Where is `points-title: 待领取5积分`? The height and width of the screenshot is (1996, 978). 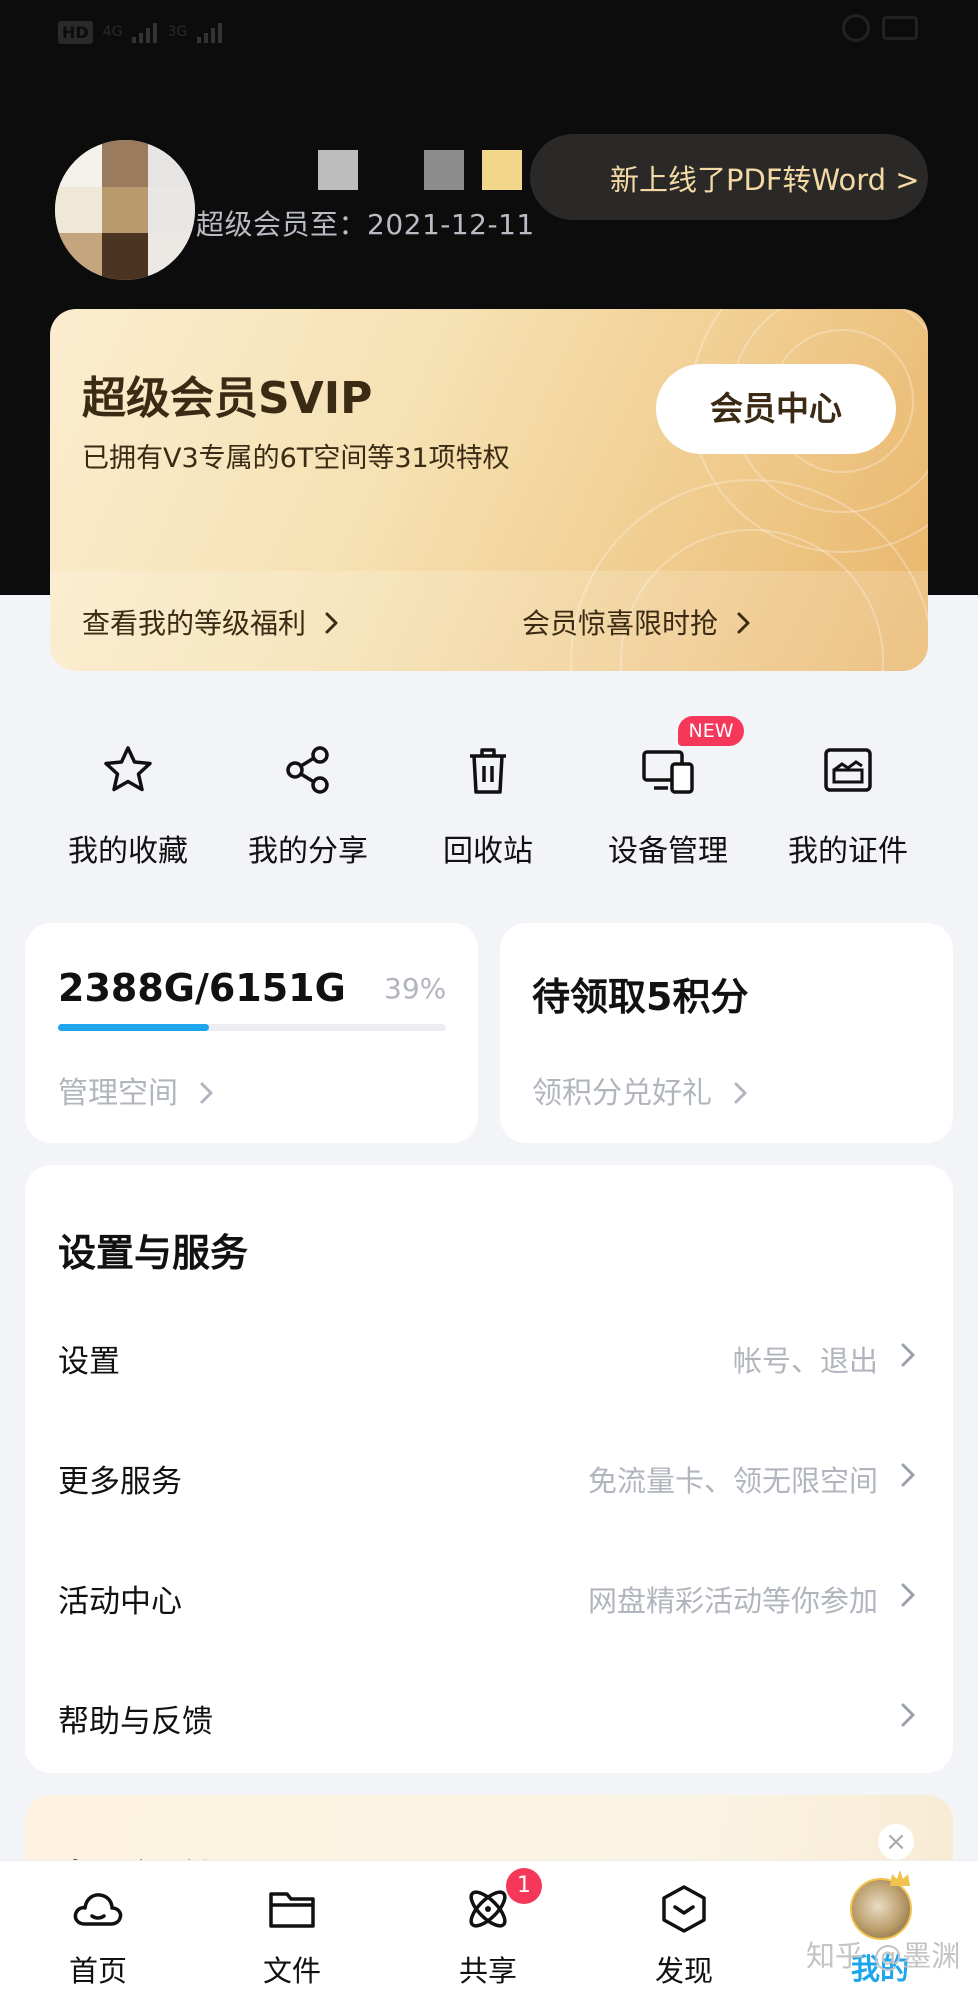 points-title: 待领取5积分 is located at coordinates (640, 997).